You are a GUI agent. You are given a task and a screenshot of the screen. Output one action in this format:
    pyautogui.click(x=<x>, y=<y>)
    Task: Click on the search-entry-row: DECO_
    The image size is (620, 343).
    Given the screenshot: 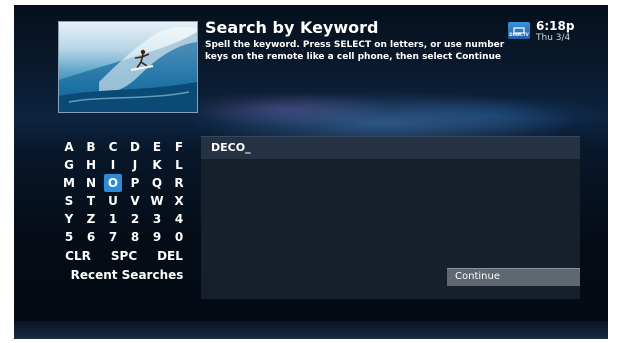 What is the action you would take?
    pyautogui.click(x=390, y=148)
    